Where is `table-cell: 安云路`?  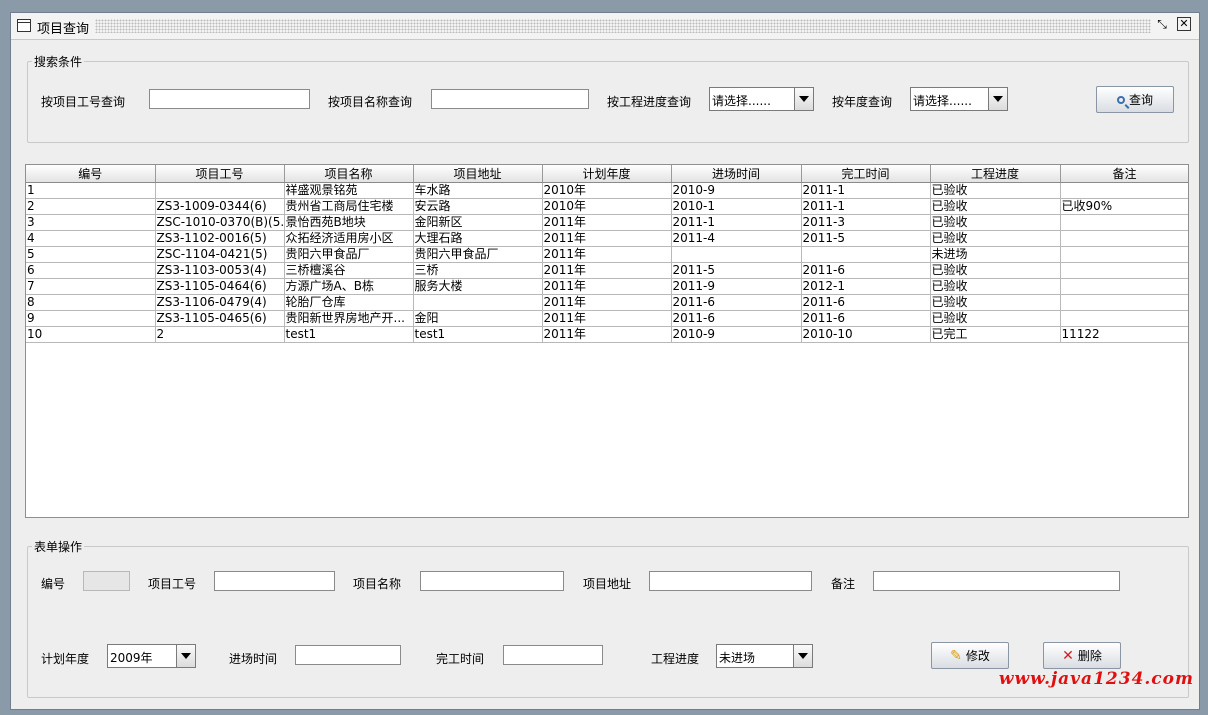 table-cell: 安云路 is located at coordinates (478, 206).